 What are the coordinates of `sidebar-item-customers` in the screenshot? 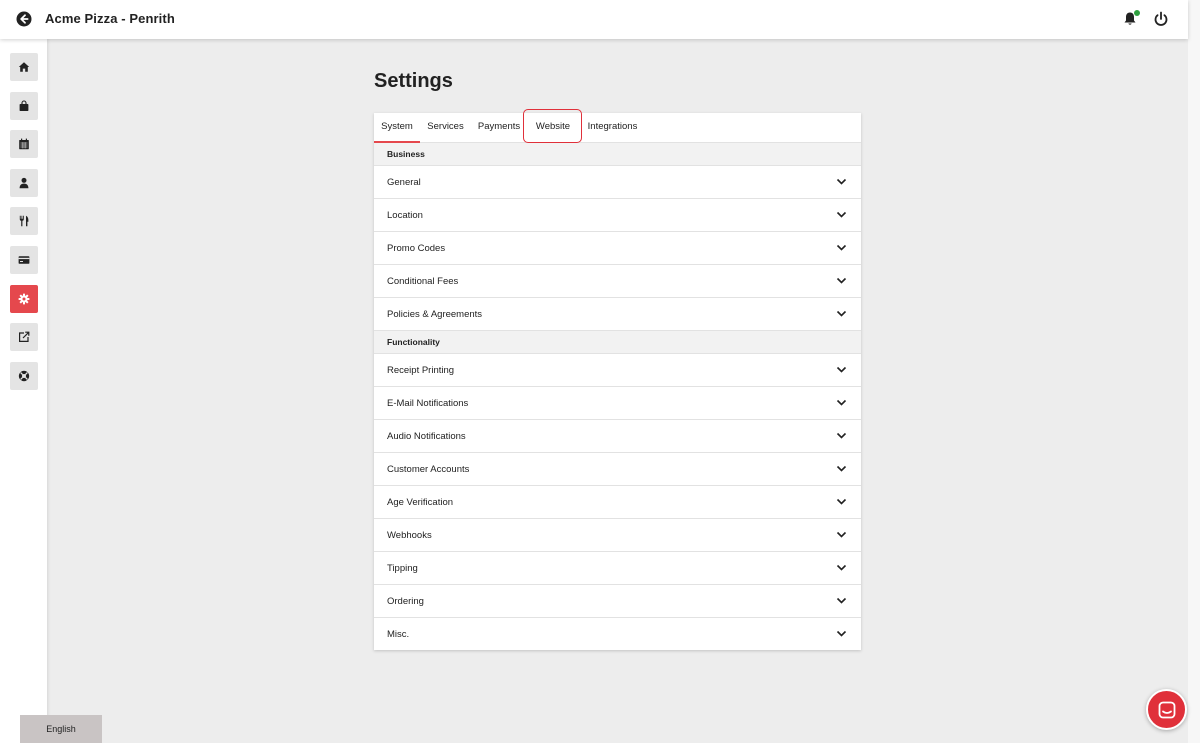 It's located at (24, 183).